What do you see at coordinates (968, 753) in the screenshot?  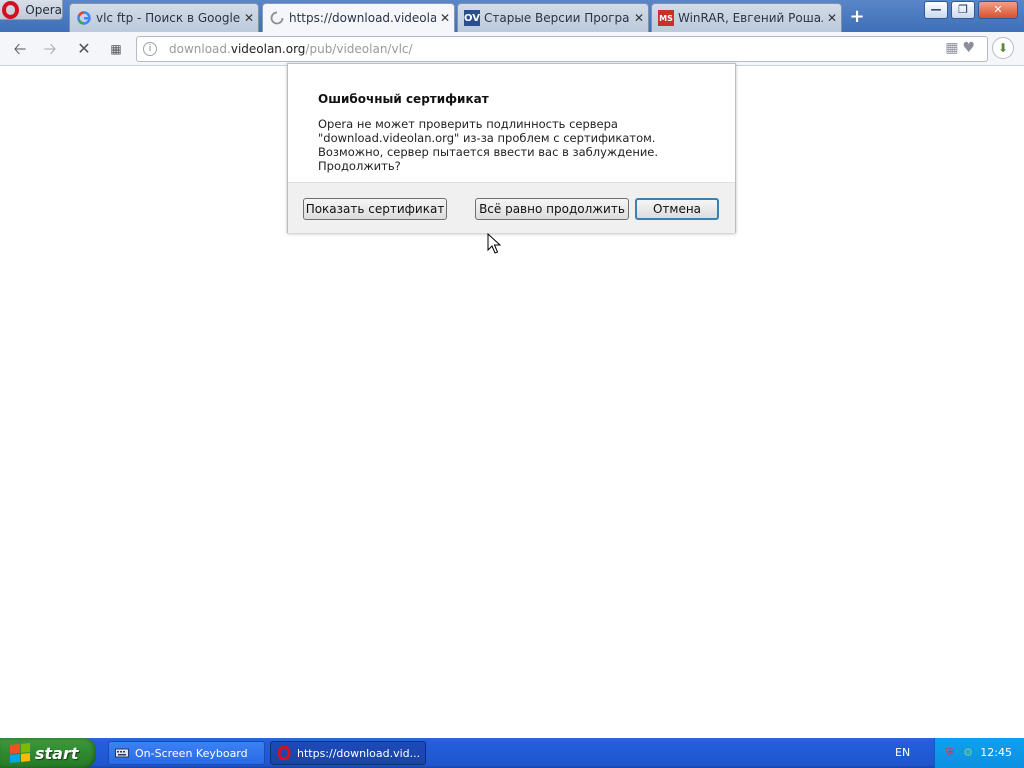 I see `network-icon: ⚙` at bounding box center [968, 753].